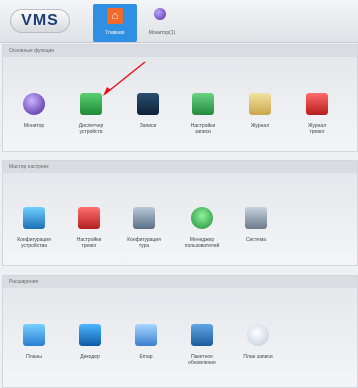  I want to click on plans-icon, so click(34, 335).